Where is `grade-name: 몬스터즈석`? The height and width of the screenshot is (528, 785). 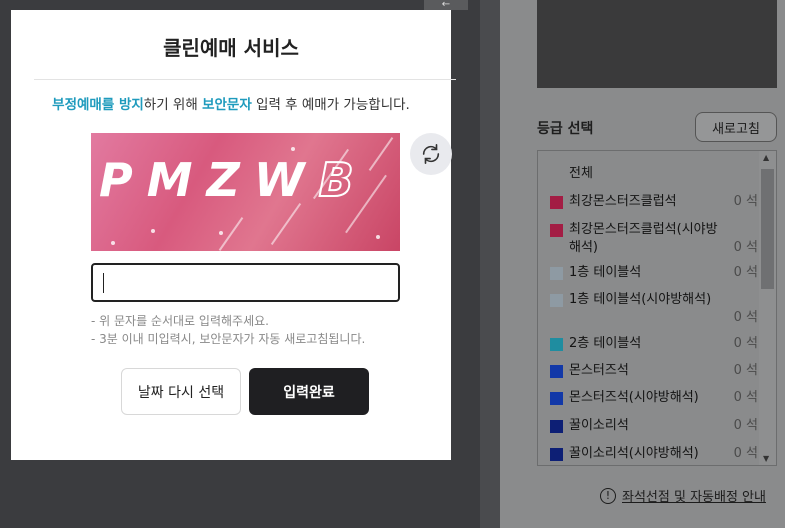 grade-name: 몬스터즈석 is located at coordinates (599, 370).